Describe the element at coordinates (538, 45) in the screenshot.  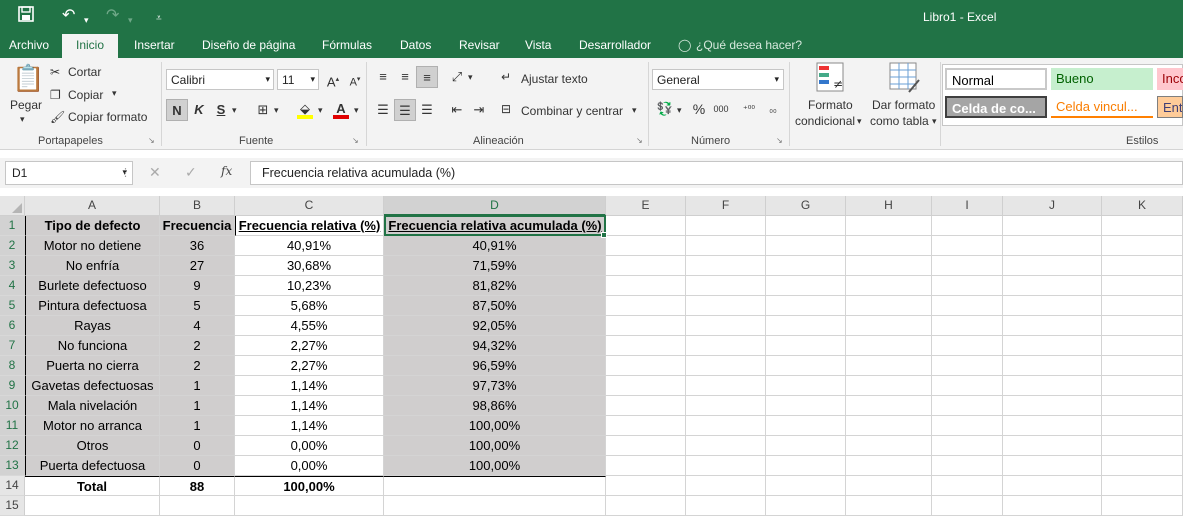
I see `tab-vista: Vista` at that location.